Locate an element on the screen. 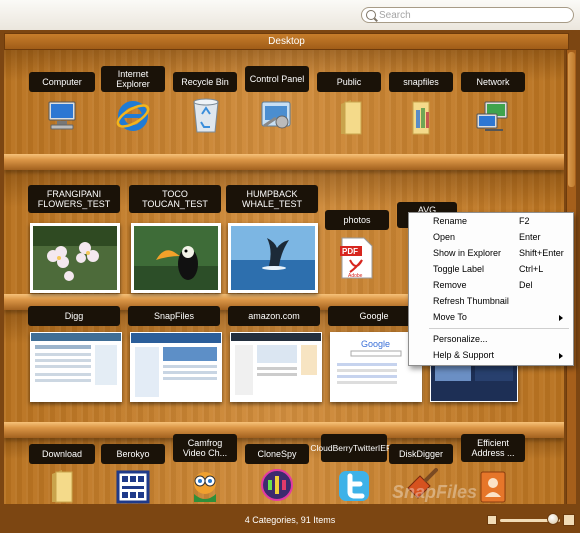 Image resolution: width=580 pixels, height=533 pixels. whale-photo-thumbnail is located at coordinates (273, 258).